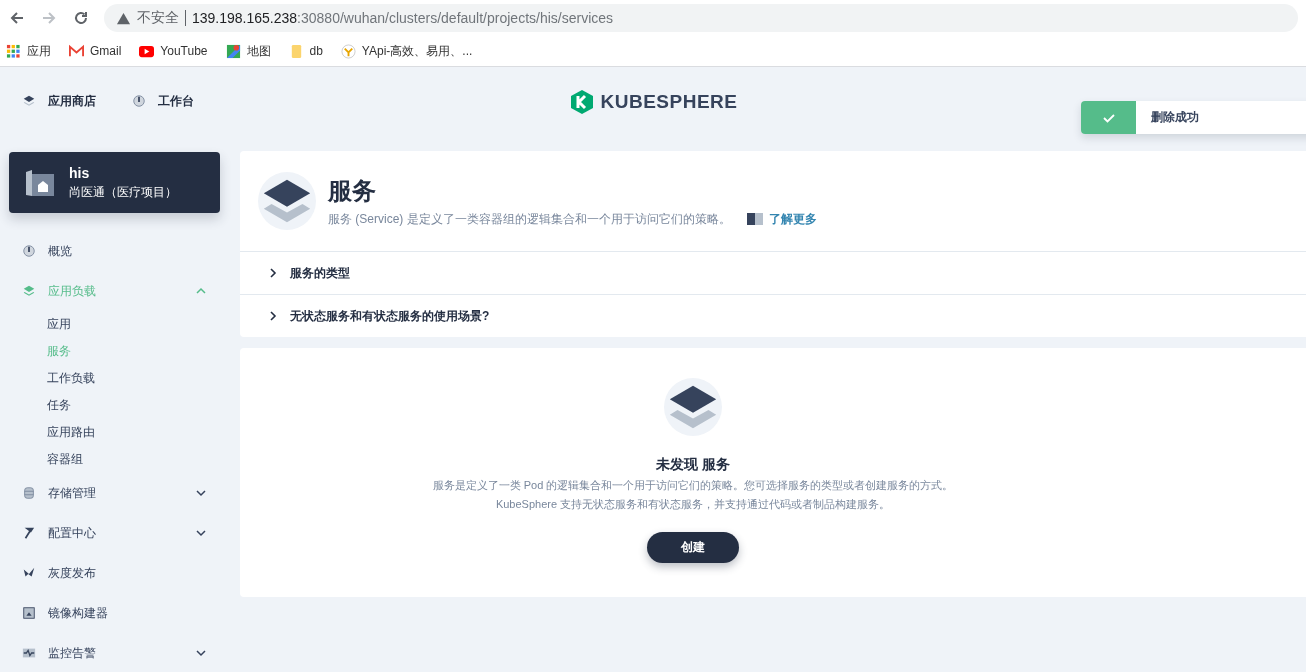 The height and width of the screenshot is (672, 1306). Describe the element at coordinates (348, 51) in the screenshot. I see `y-logo-icon` at that location.